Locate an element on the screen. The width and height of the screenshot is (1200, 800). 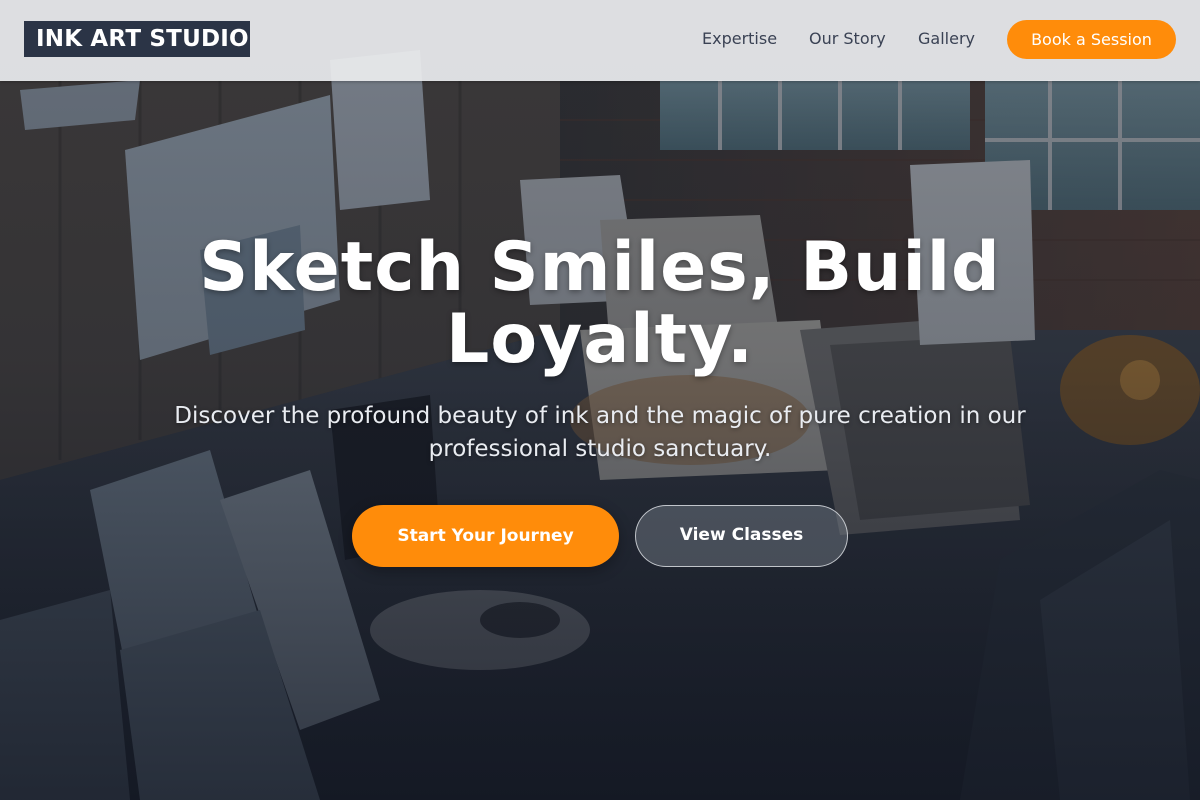
hero-title: Sketch Smiles, Build Loyalty. is located at coordinates (600, 303).